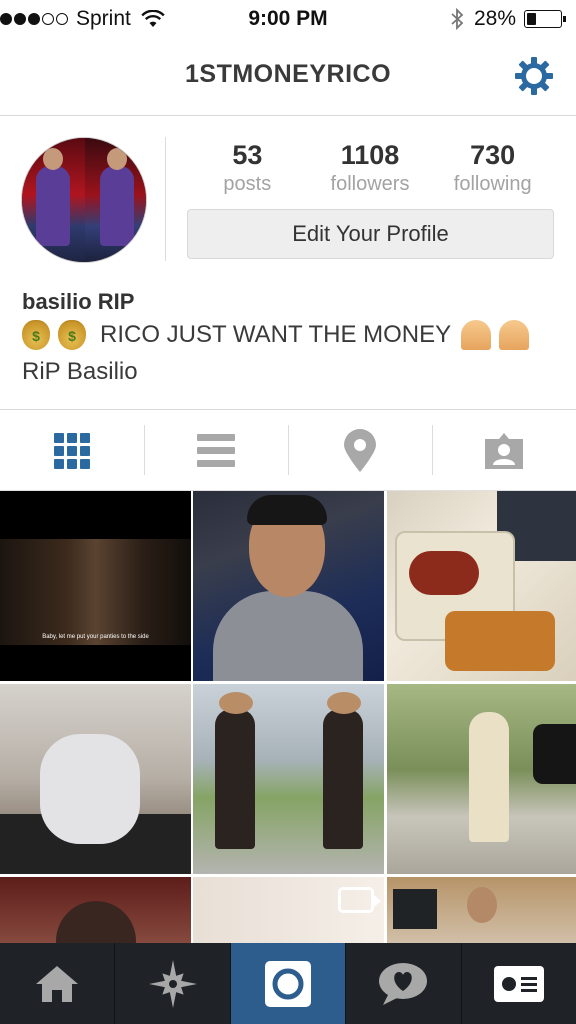 Image resolution: width=576 pixels, height=1024 pixels. I want to click on avatar, so click(84, 200).